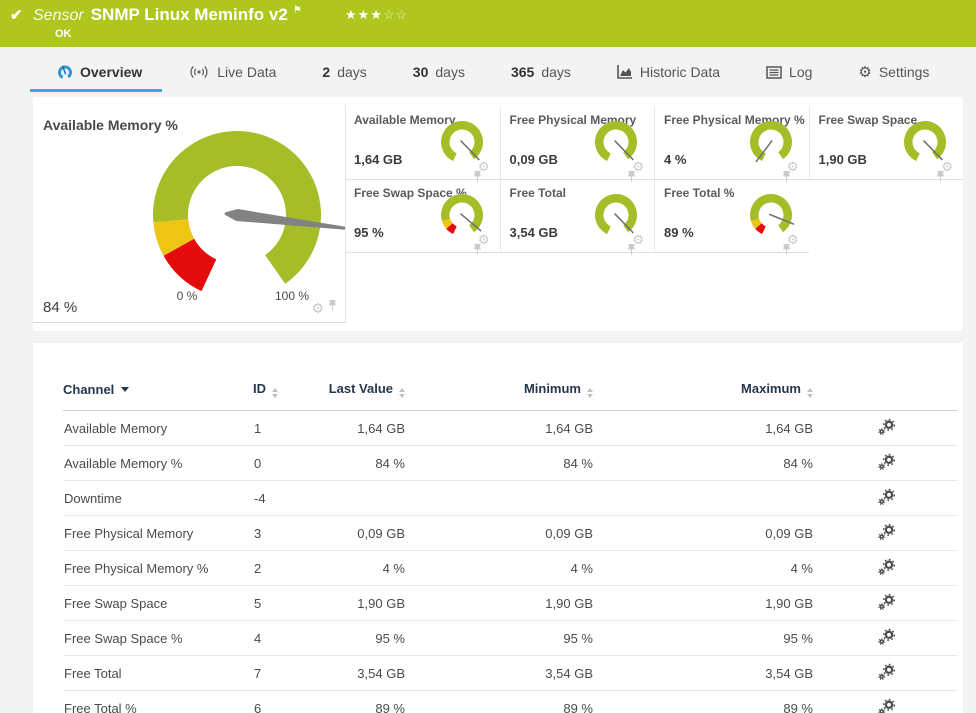 The image size is (976, 713). Describe the element at coordinates (158, 701) in the screenshot. I see `channel-name: Free Total %` at that location.